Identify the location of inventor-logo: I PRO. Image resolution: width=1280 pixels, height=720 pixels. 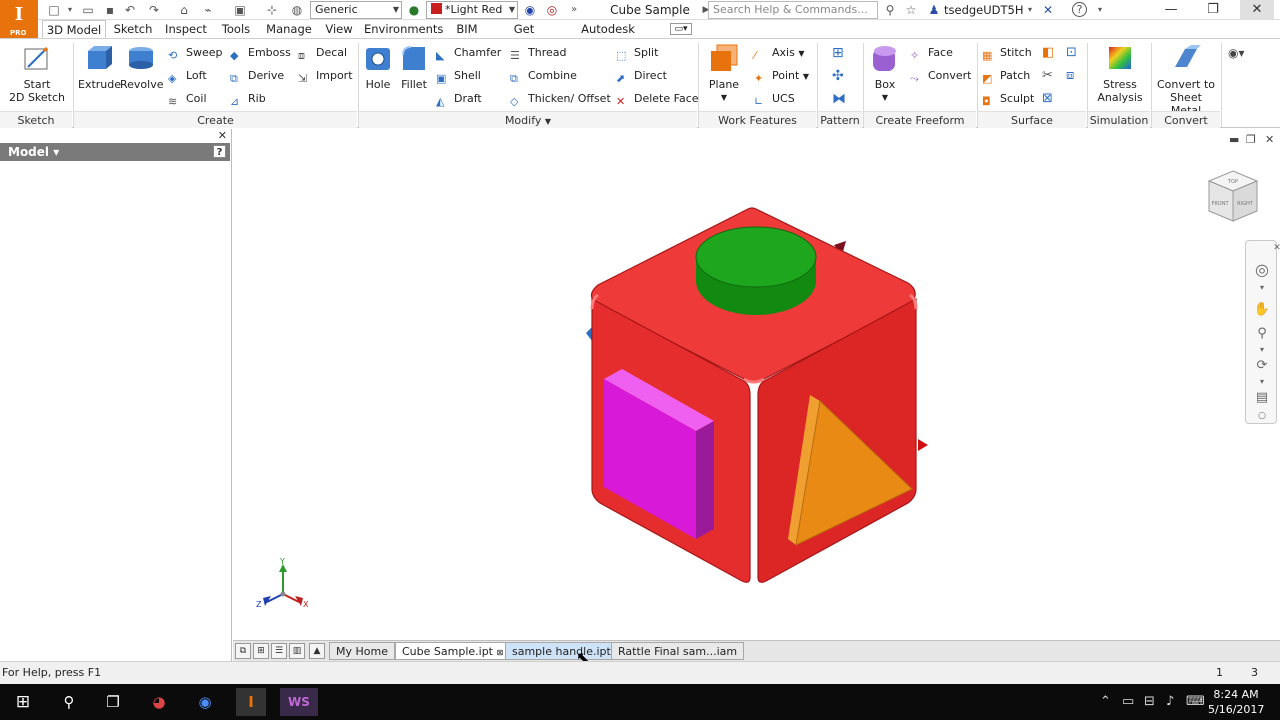
(19, 19).